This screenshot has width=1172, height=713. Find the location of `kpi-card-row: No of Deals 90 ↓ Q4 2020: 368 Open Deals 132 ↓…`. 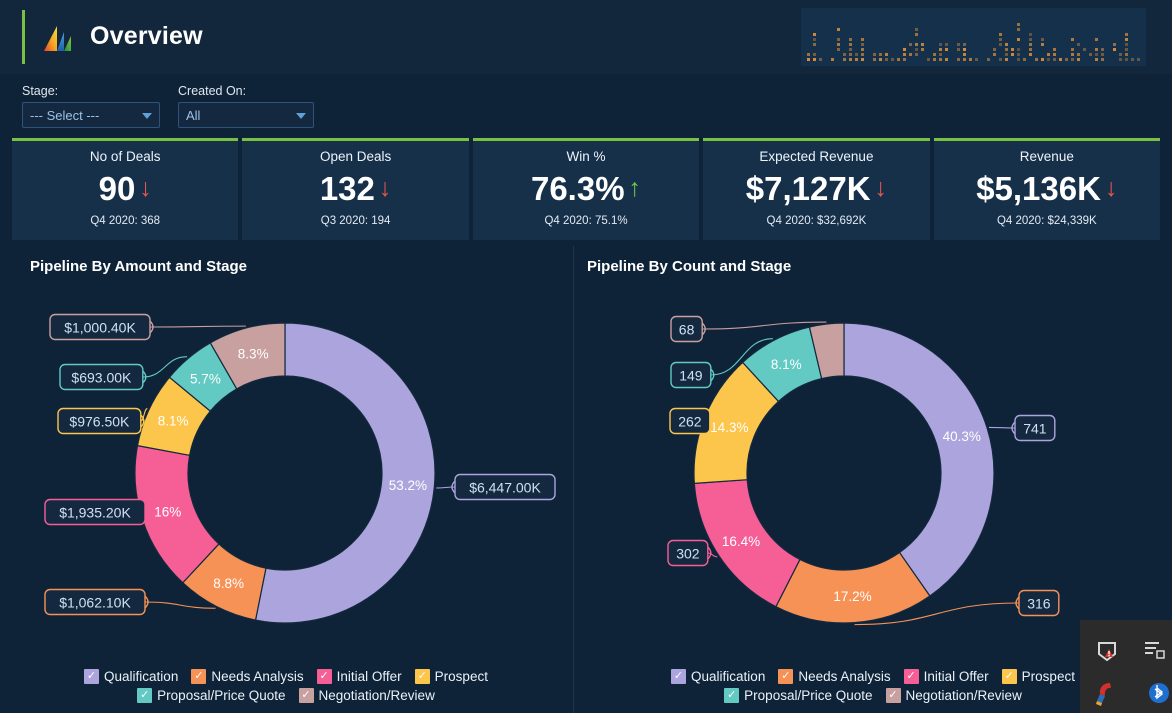

kpi-card-row: No of Deals 90 ↓ Q4 2020: 368 Open Deals 132 ↓… is located at coordinates (586, 189).